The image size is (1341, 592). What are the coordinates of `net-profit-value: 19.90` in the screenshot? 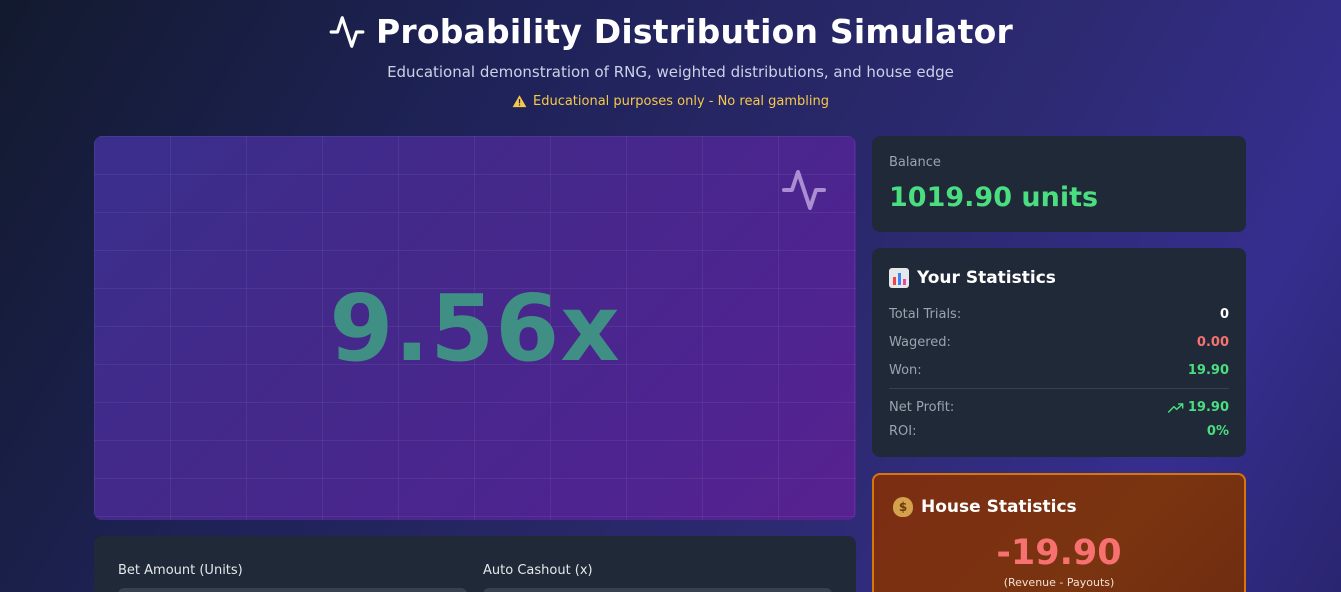 It's located at (1198, 407).